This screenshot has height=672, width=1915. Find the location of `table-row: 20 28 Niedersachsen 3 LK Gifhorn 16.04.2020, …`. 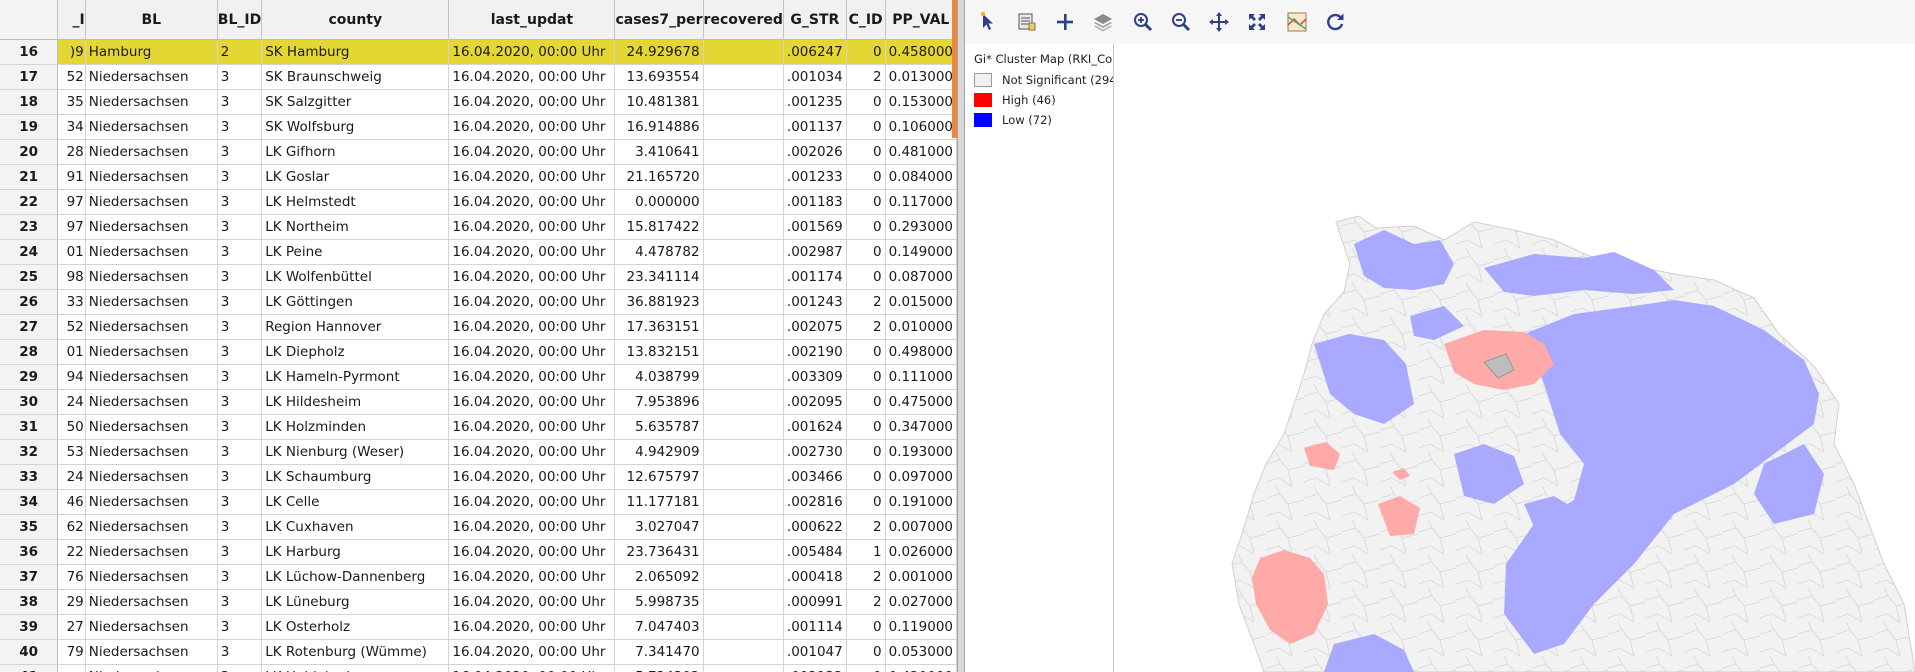

table-row: 20 28 Niedersachsen 3 LK Gifhorn 16.04.2020, … is located at coordinates (478, 152).